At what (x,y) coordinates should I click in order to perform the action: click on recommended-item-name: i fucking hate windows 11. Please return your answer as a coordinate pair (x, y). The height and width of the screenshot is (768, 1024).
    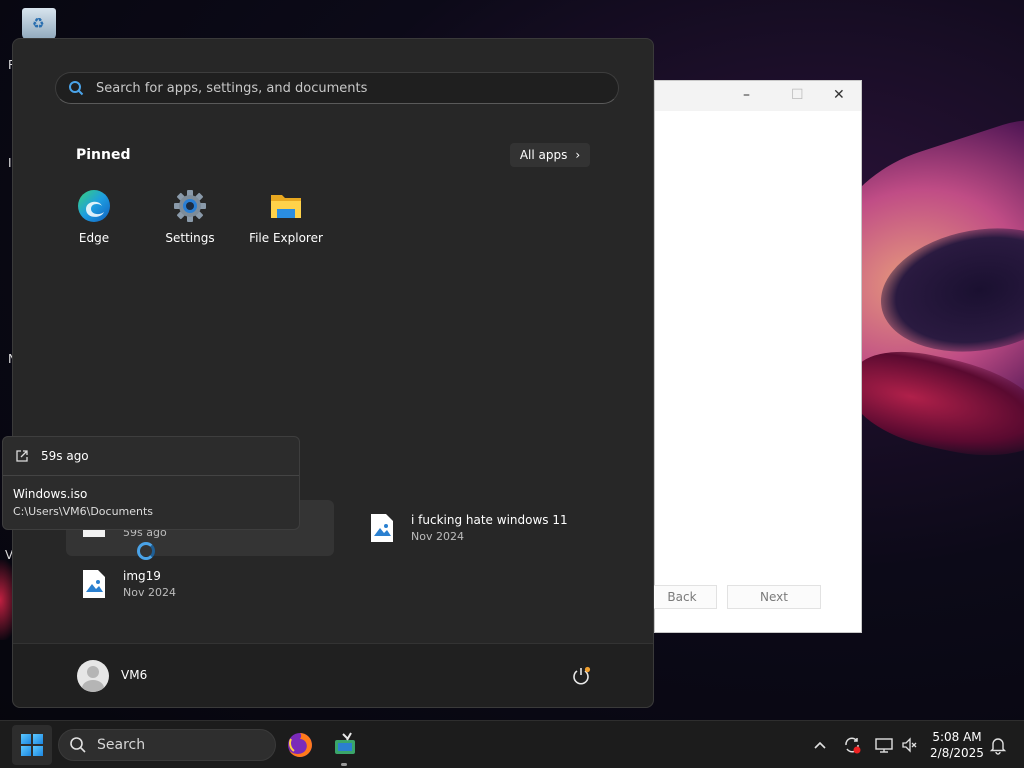
    Looking at the image, I should click on (489, 520).